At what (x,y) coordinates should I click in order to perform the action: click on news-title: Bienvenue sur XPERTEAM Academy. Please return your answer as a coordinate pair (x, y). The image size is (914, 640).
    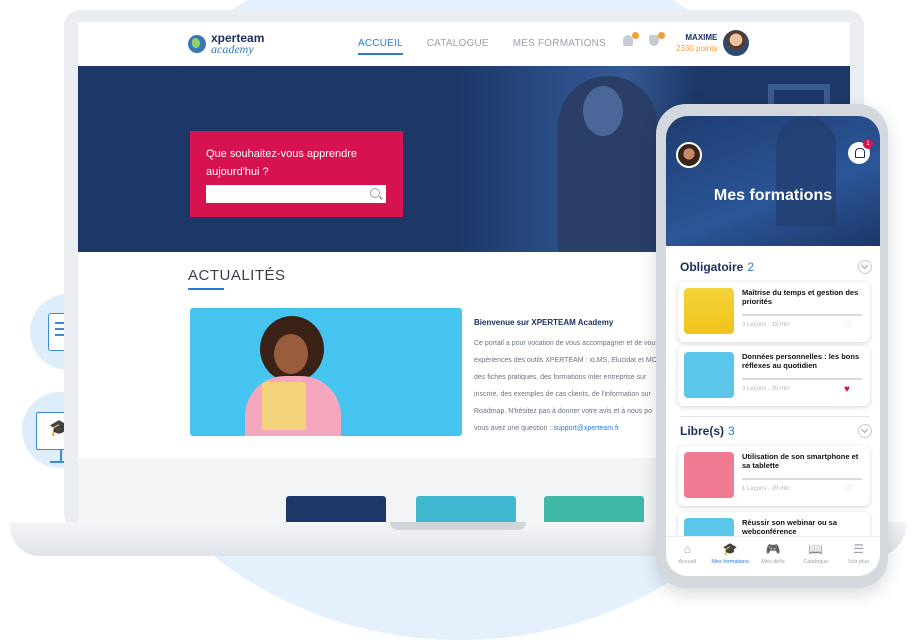
    Looking at the image, I should click on (544, 322).